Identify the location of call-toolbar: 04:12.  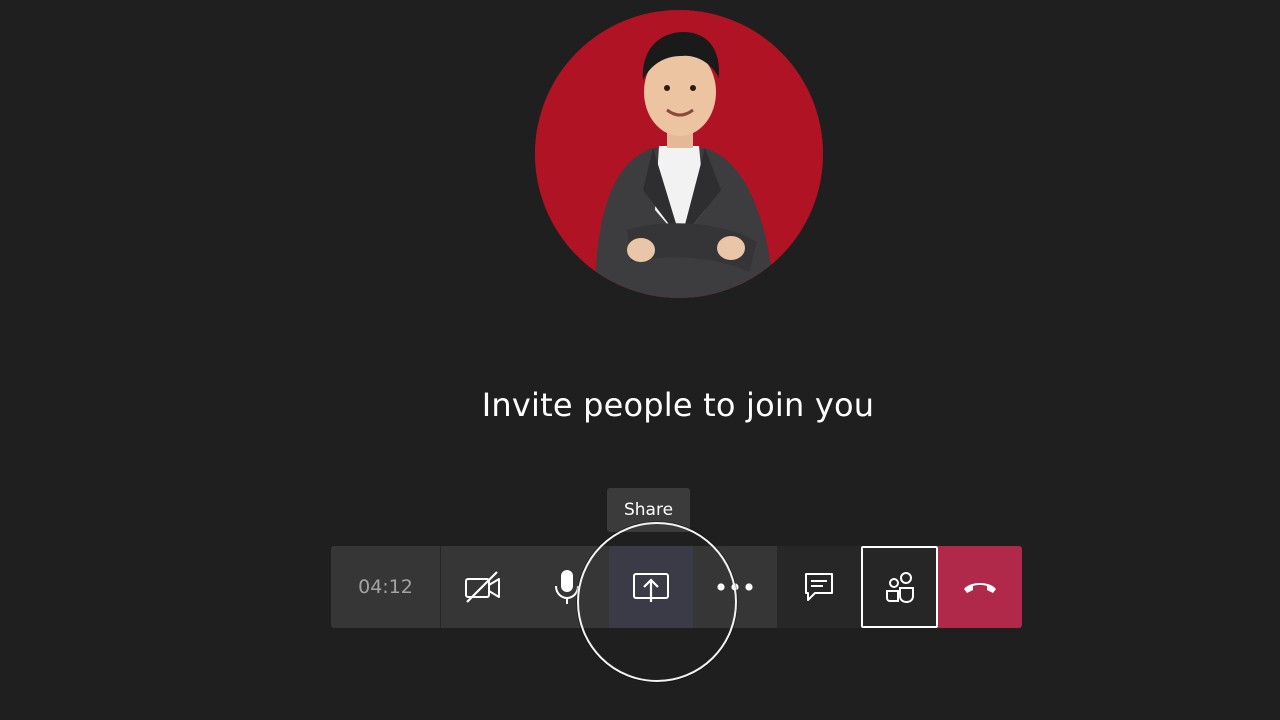
(676, 587).